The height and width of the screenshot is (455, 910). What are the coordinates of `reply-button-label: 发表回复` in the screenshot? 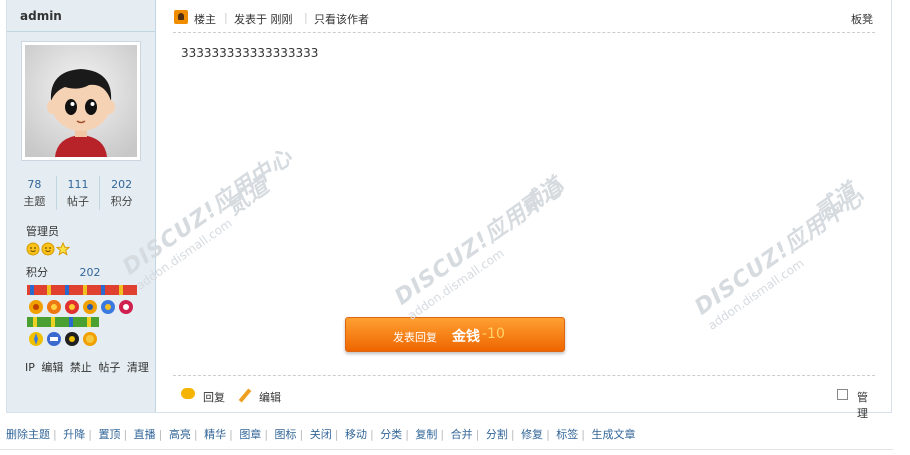 It's located at (415, 337).